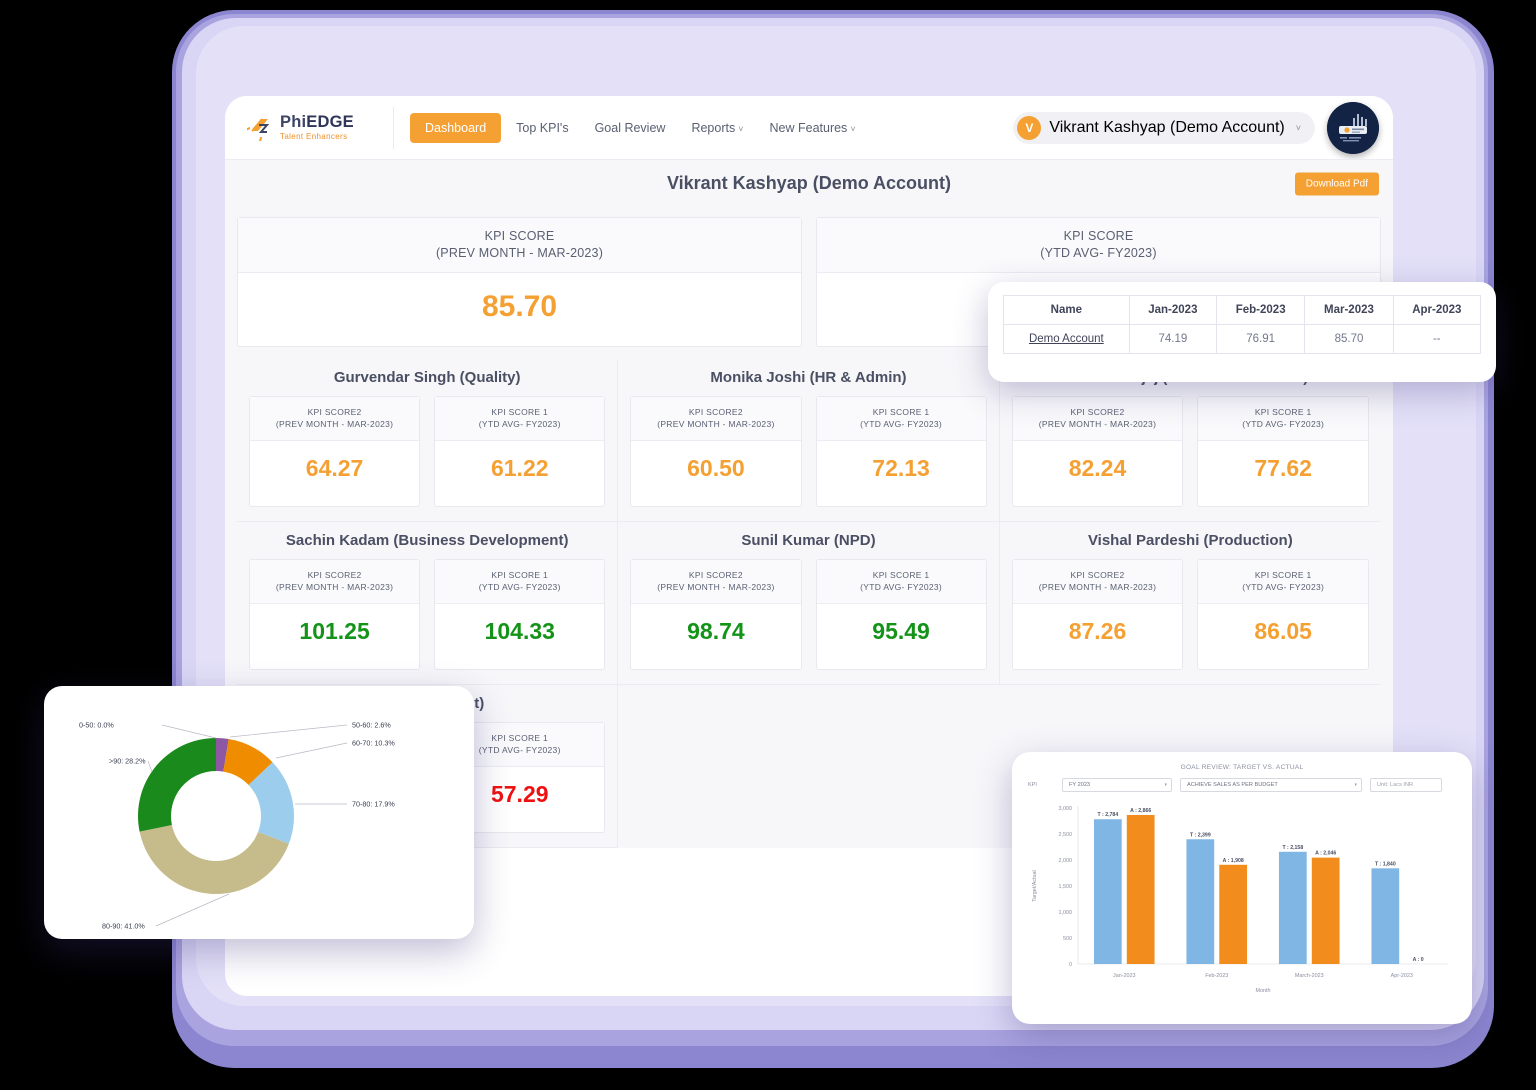 Image resolution: width=1536 pixels, height=1090 pixels. What do you see at coordinates (808, 377) in the screenshot?
I see `employee-name: Monika Joshi (HR & Admin)` at bounding box center [808, 377].